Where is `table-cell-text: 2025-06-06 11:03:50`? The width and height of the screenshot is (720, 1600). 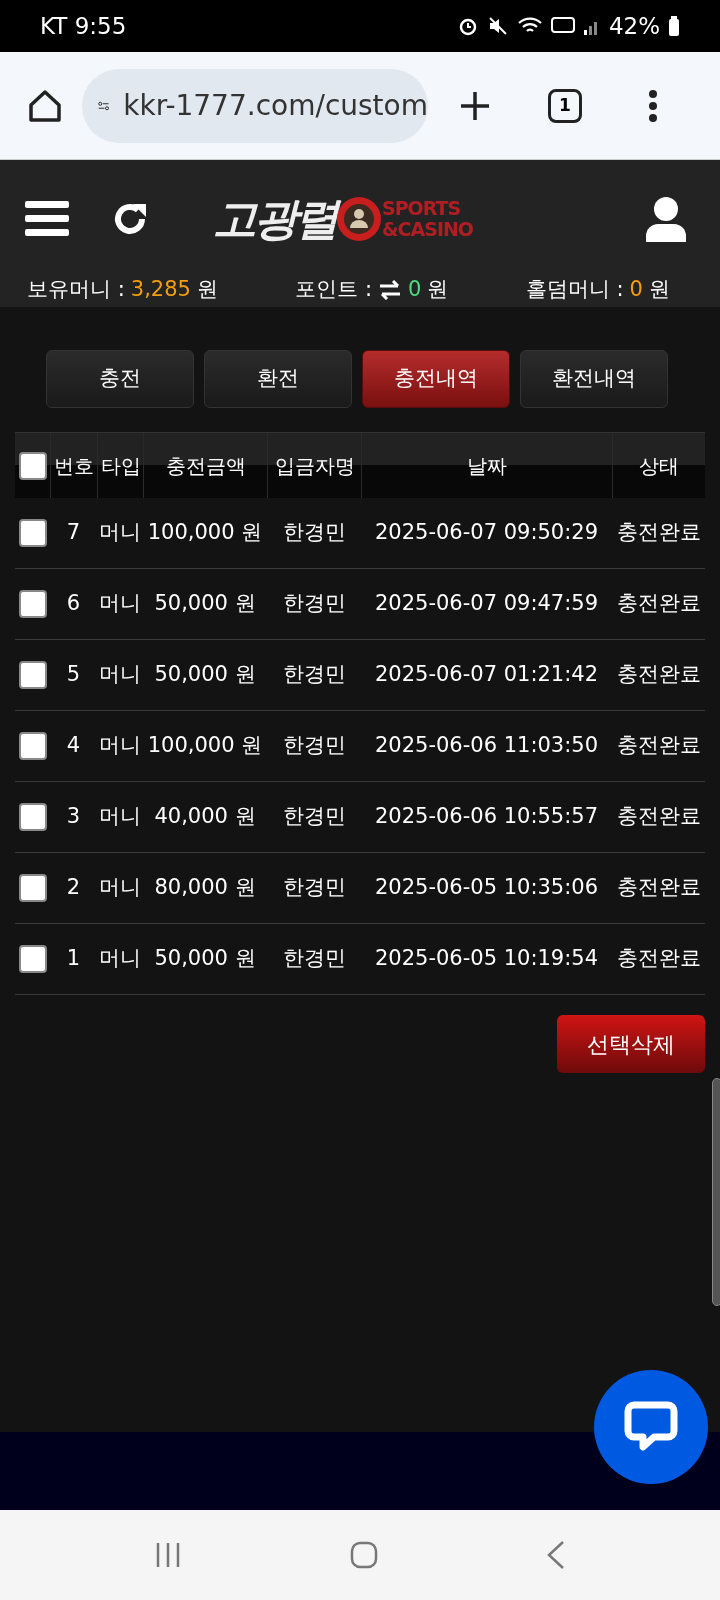 table-cell-text: 2025-06-06 11:03:50 is located at coordinates (486, 746).